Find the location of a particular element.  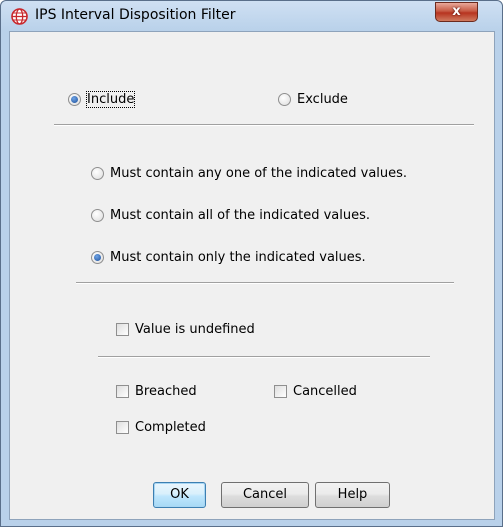

cancelled-checkbox is located at coordinates (280, 391).